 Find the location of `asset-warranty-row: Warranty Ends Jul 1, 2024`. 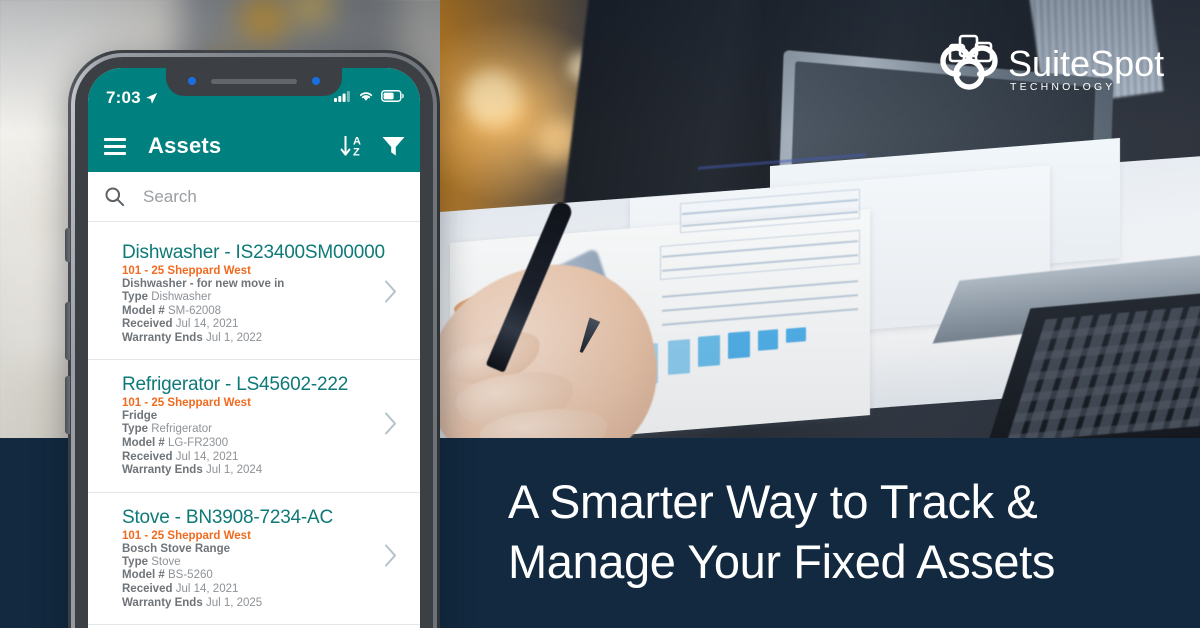

asset-warranty-row: Warranty Ends Jul 1, 2024 is located at coordinates (254, 471).